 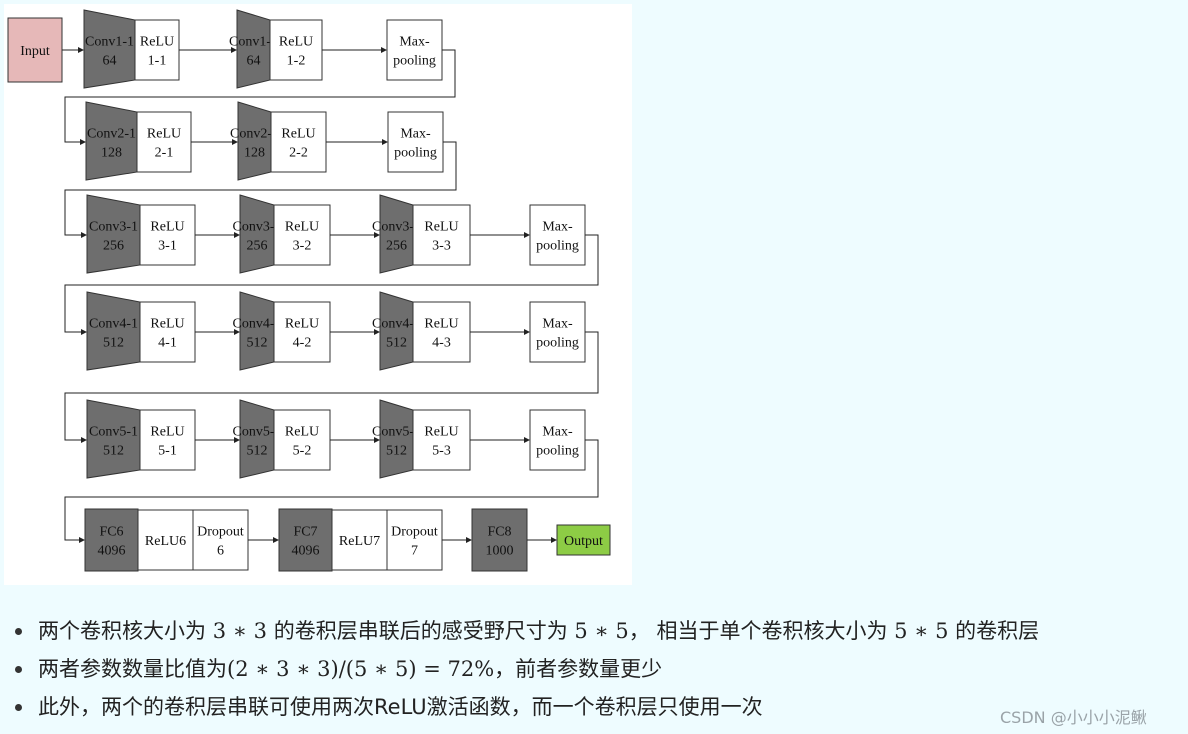 I want to click on output-block-label: Output, so click(x=583, y=541).